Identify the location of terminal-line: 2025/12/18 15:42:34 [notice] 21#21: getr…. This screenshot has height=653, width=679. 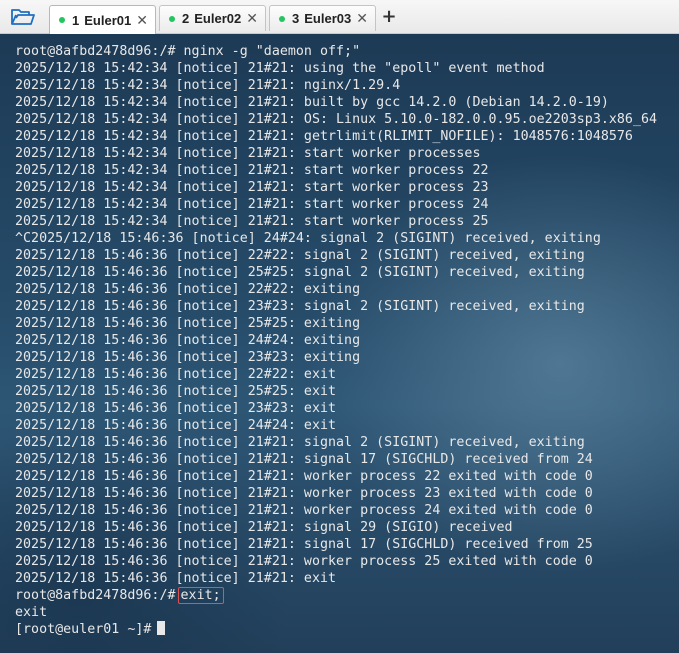
(324, 136).